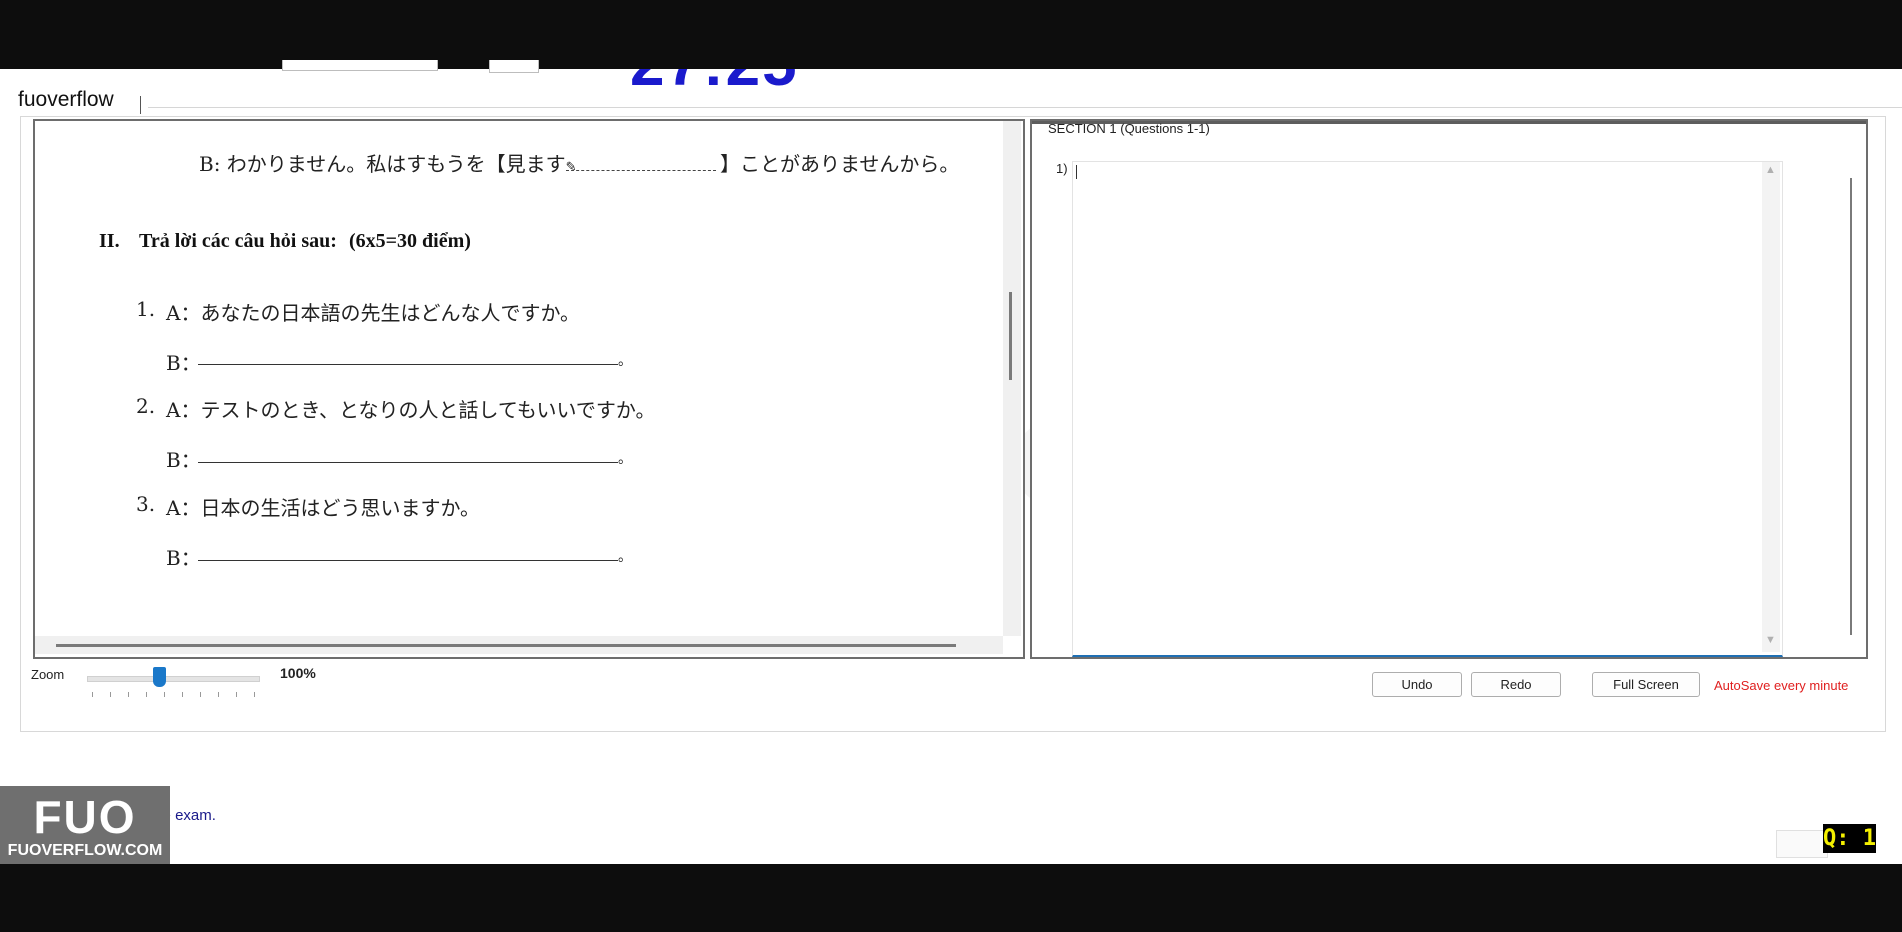 The width and height of the screenshot is (1902, 932). I want to click on answer-vertical-scrollbar, so click(1771, 407).